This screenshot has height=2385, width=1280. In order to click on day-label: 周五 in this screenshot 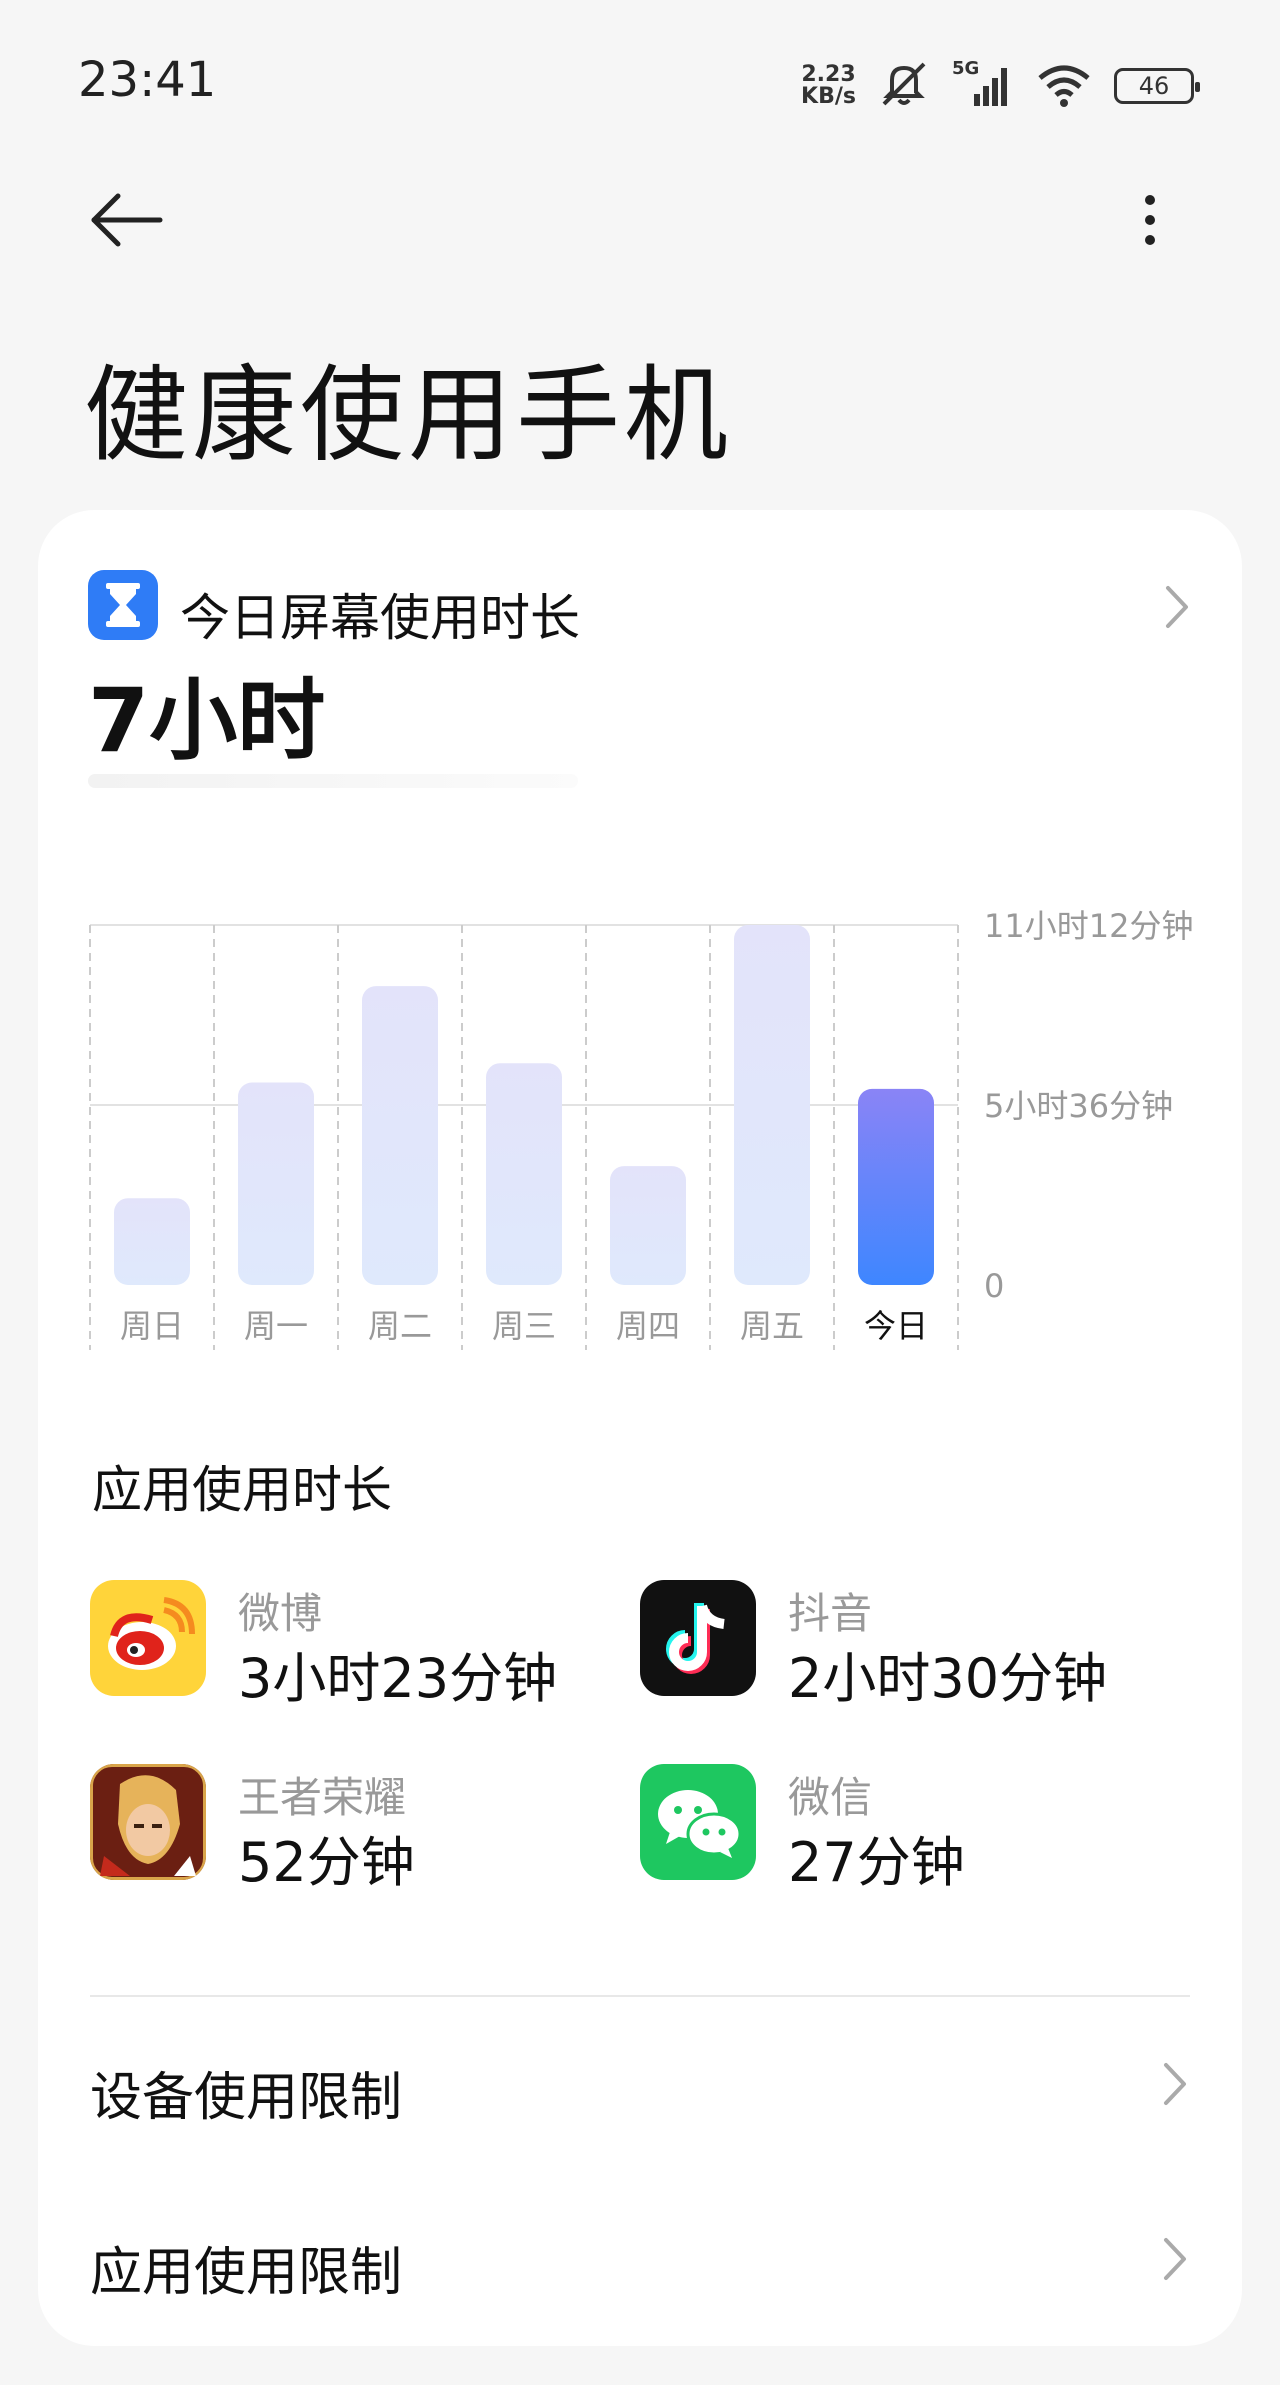, I will do `click(772, 1326)`.